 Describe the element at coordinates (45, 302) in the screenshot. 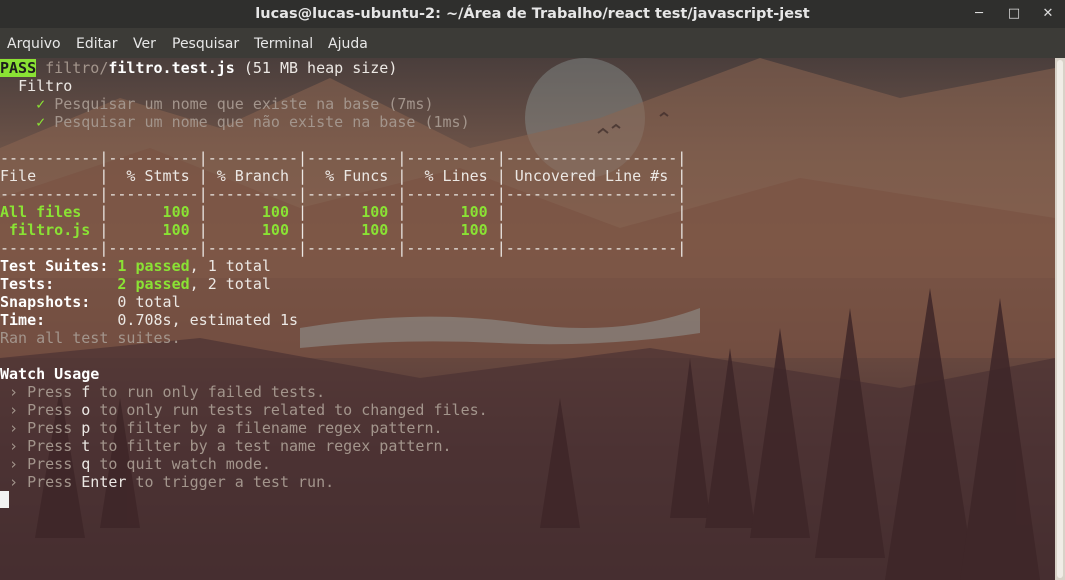

I see `summary-label: Snapshots:` at that location.